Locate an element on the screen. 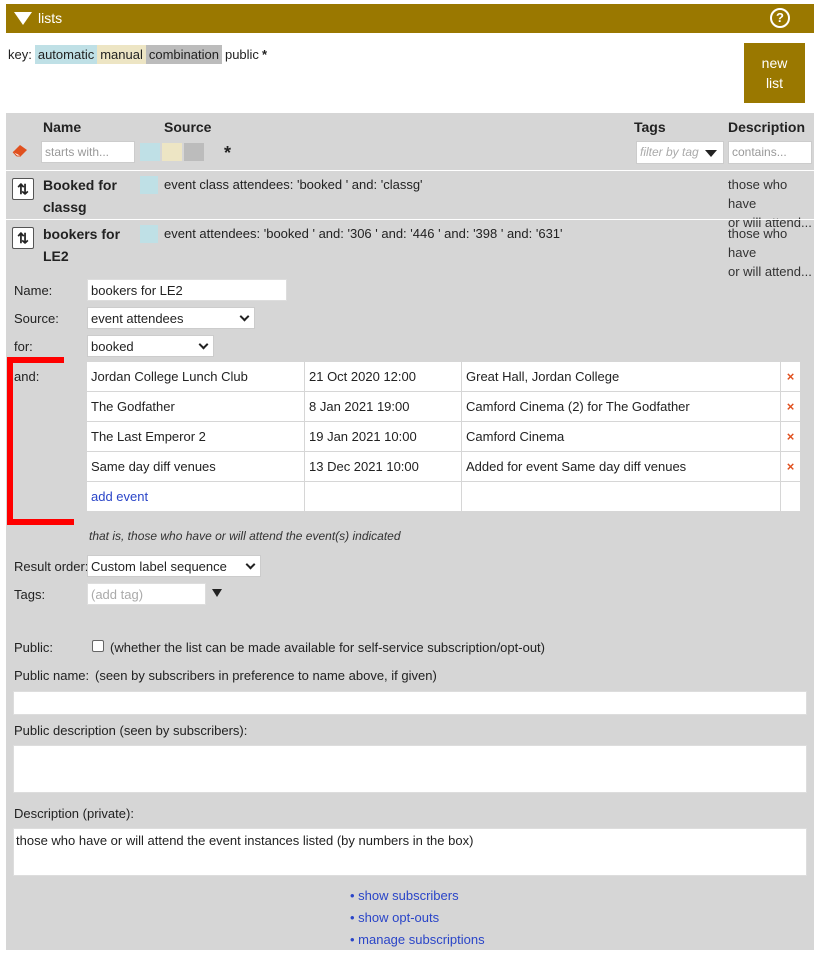 The height and width of the screenshot is (953, 818). add-event-link: add event is located at coordinates (195, 496).